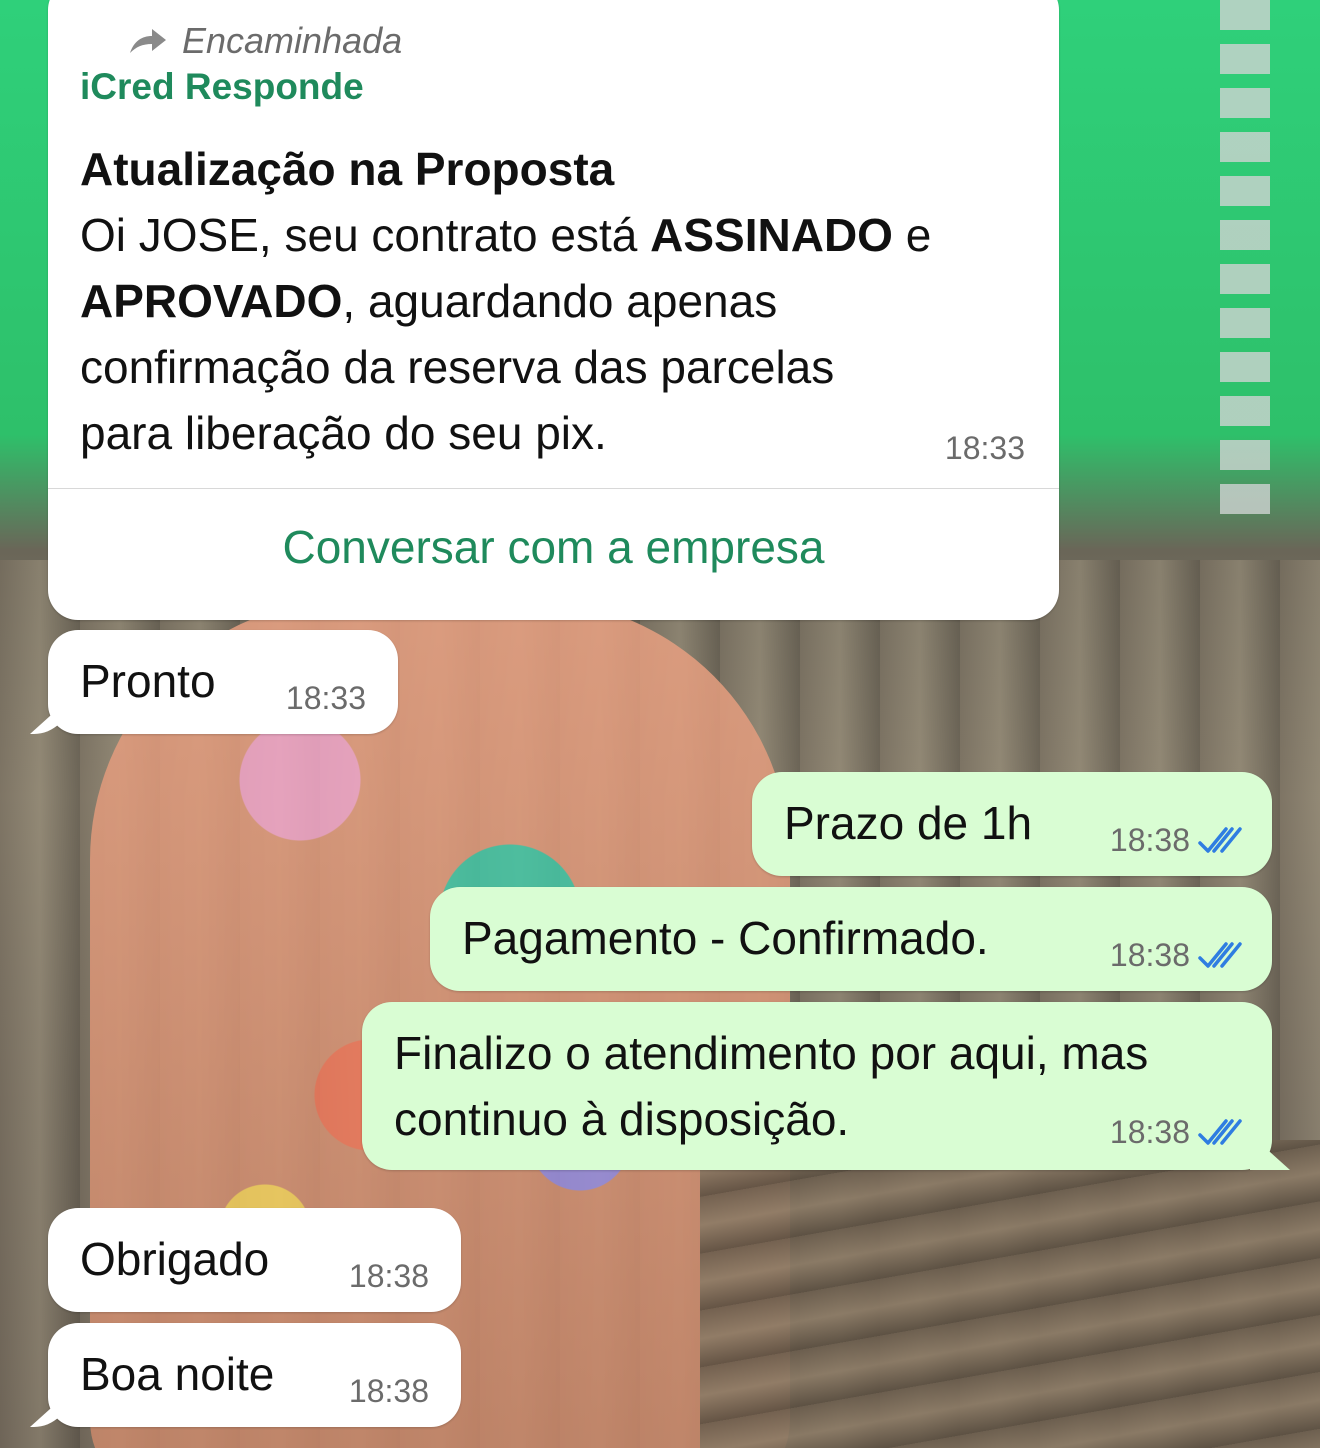  I want to click on card-body-bold: APROVADO, so click(211, 301).